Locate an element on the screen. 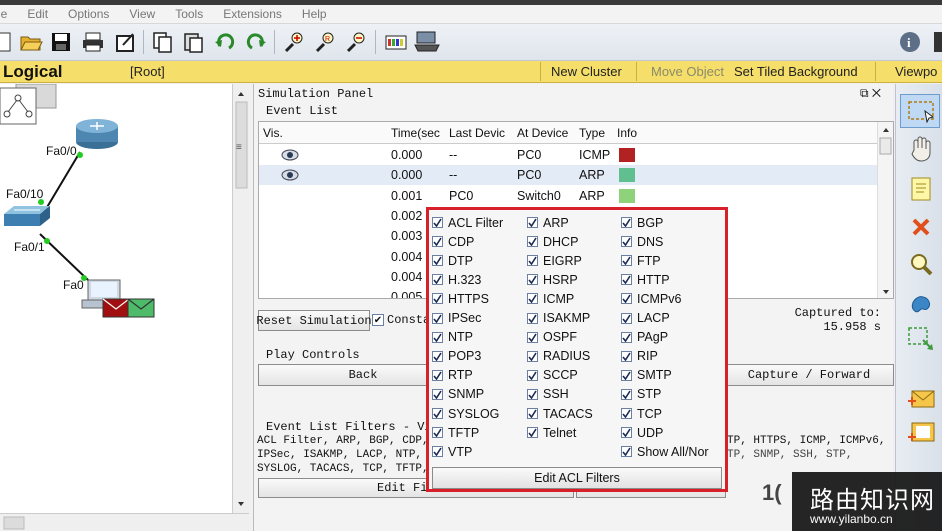 This screenshot has height=531, width=942. filter-checkbox-tftp: TFTP is located at coordinates (455, 432).